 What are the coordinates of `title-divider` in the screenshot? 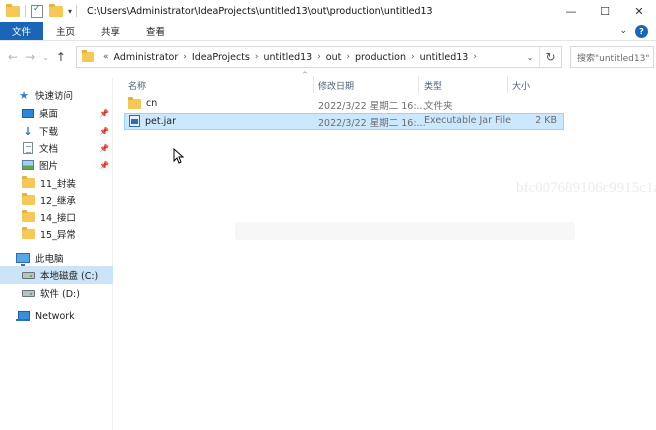 It's located at (77, 11).